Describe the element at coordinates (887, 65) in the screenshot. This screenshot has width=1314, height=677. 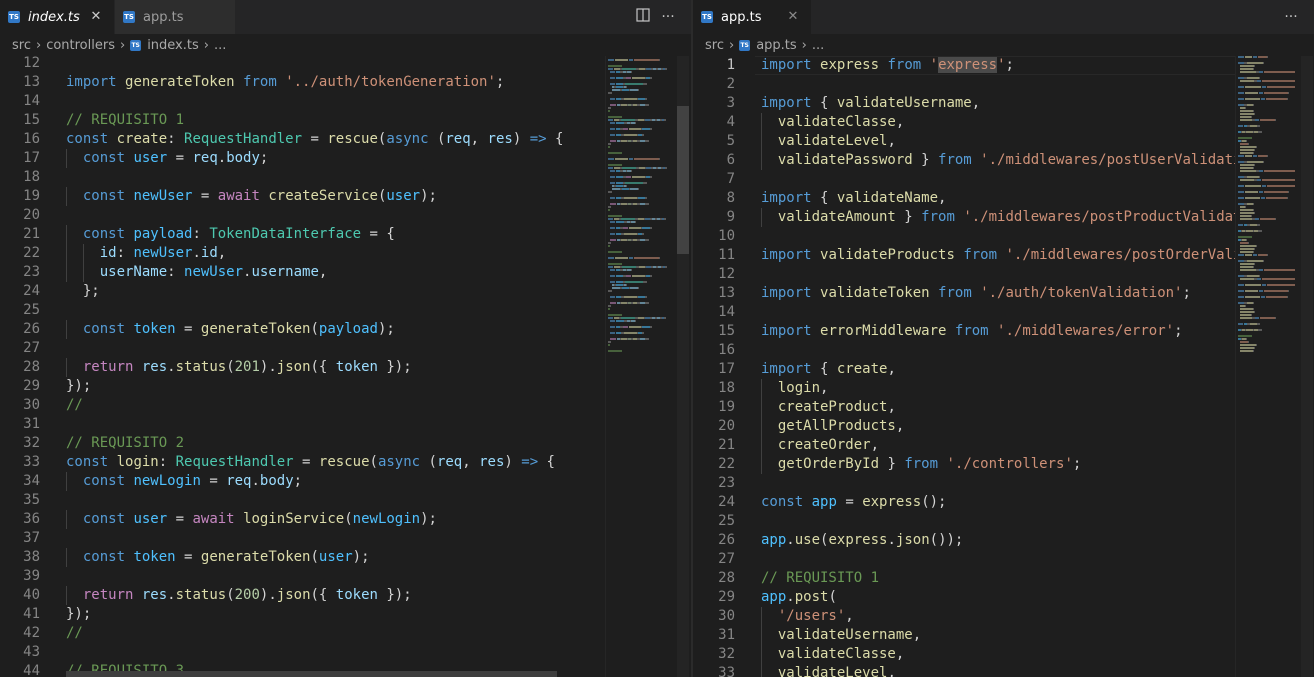
I see `code-line: import express from 'express';` at that location.